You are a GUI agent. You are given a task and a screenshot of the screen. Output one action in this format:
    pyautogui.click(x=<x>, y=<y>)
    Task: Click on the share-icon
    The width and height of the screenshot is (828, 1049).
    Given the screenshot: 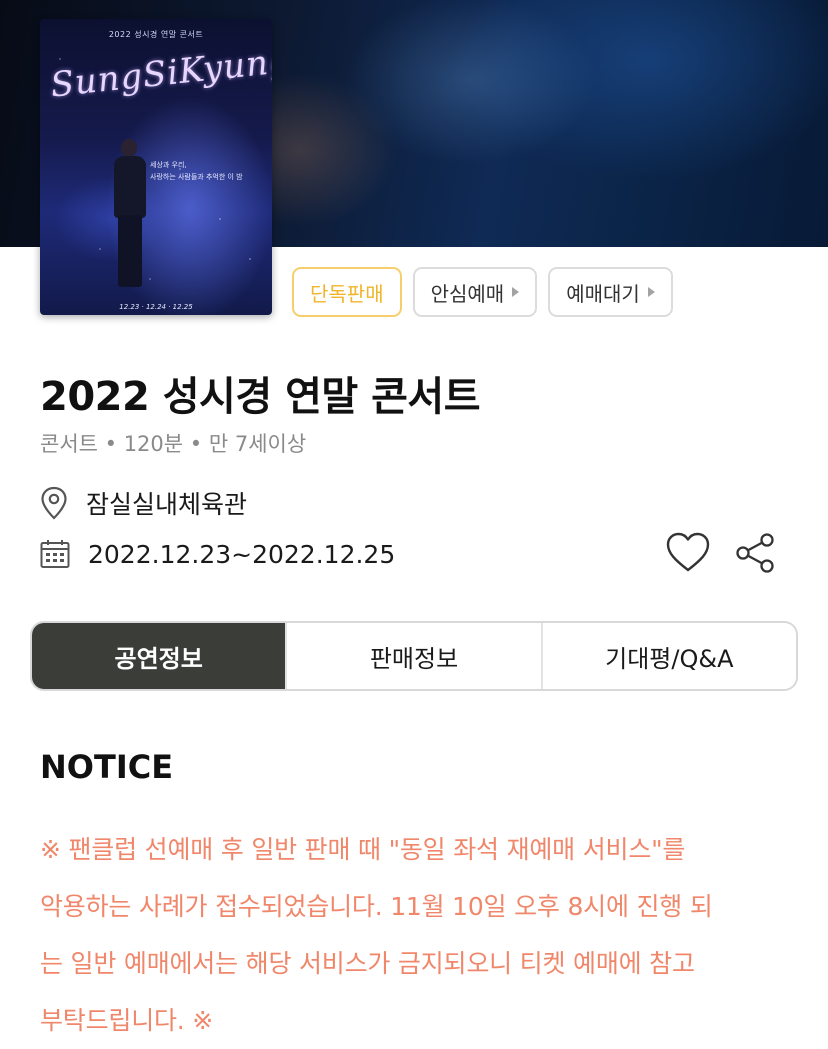 What is the action you would take?
    pyautogui.click(x=756, y=553)
    